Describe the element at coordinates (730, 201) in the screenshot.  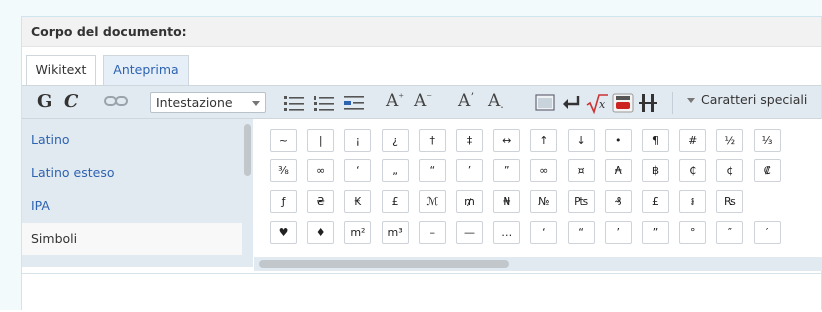
I see `special-char-button: ₨` at that location.